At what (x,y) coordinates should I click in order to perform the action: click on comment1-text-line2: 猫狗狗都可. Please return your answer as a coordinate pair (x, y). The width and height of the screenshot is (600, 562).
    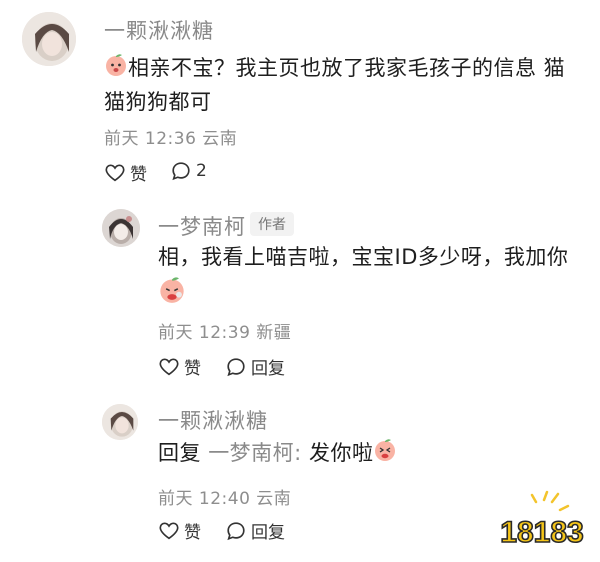
    Looking at the image, I should click on (158, 101).